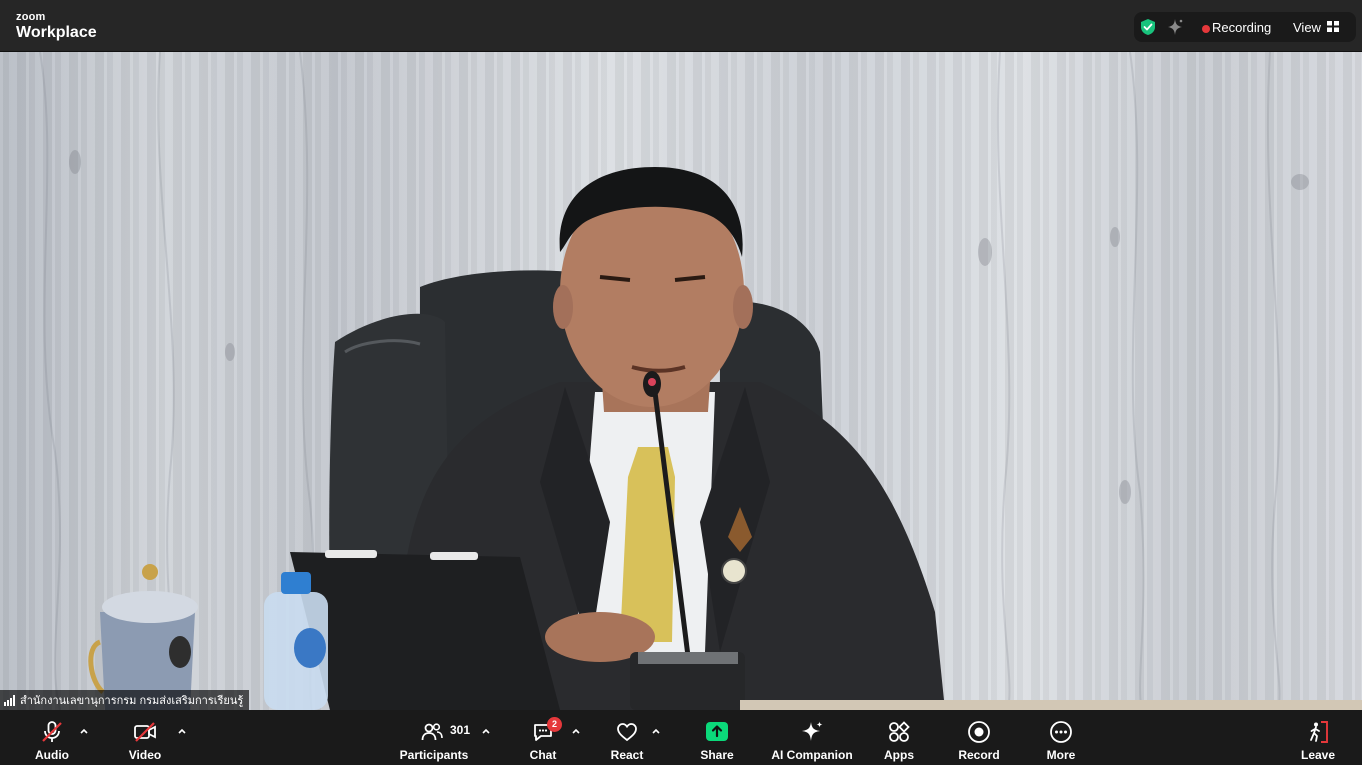  I want to click on audio-button: Audio, so click(52, 737).